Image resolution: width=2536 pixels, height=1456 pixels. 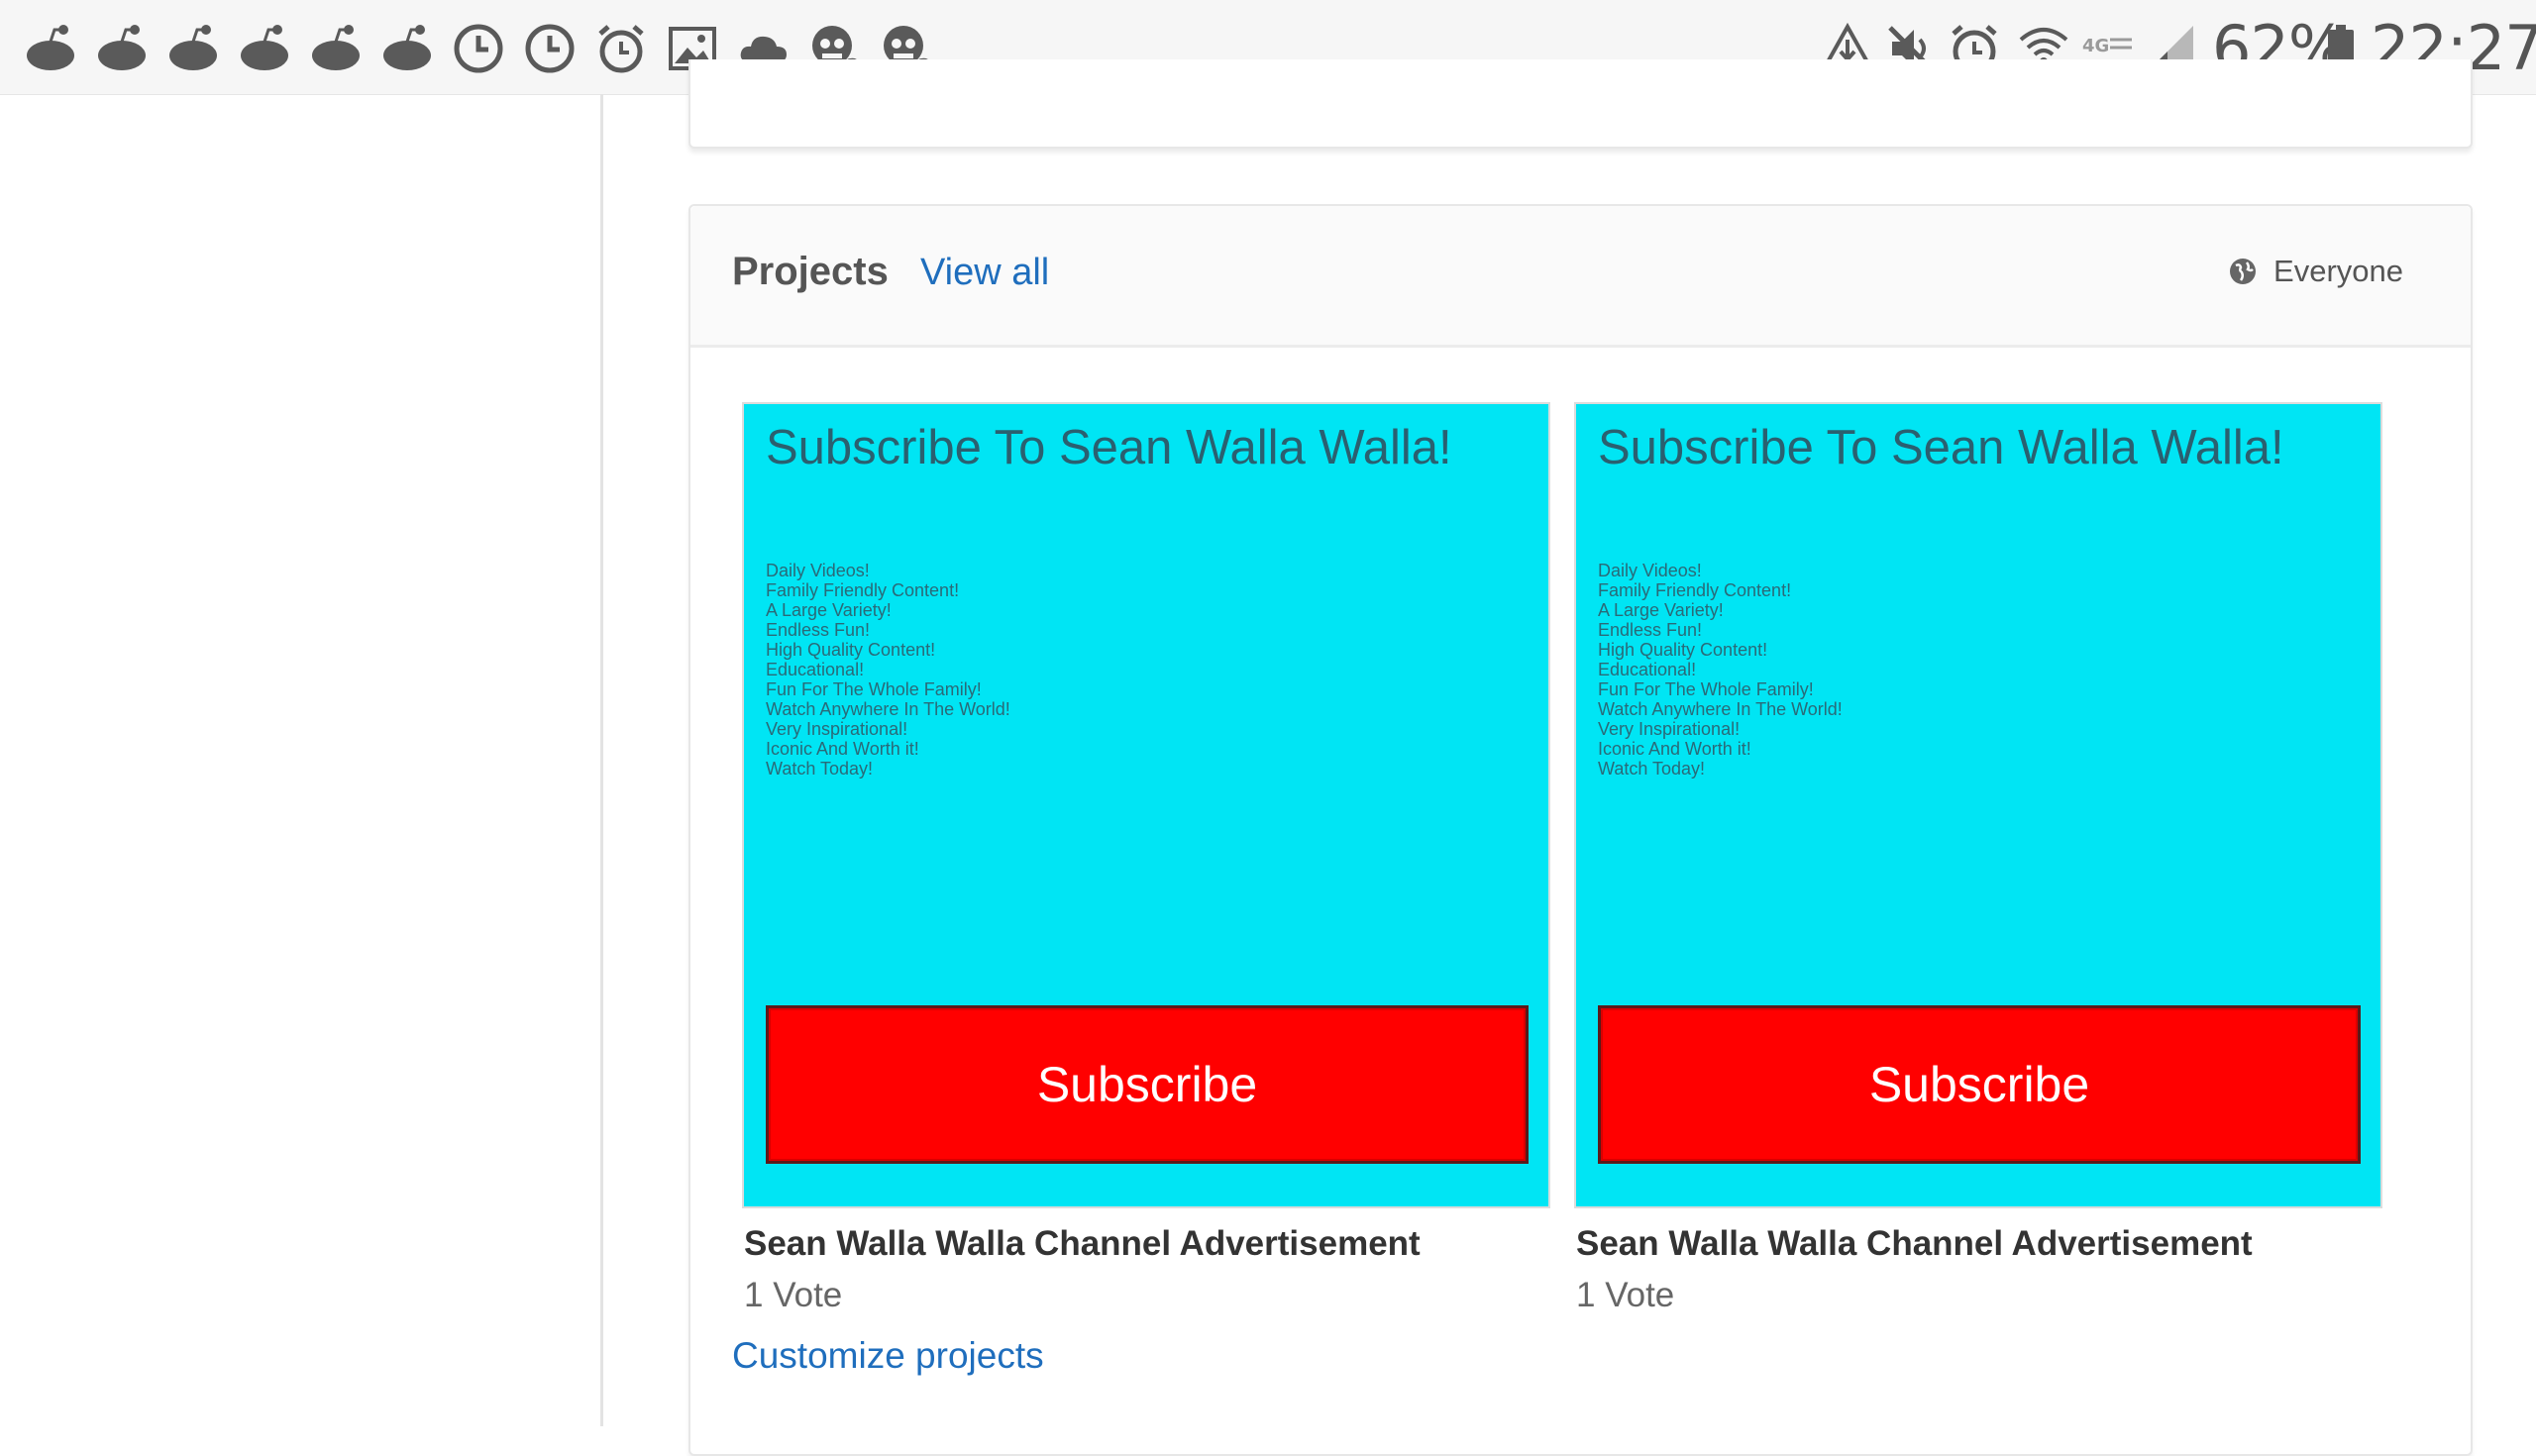 What do you see at coordinates (810, 271) in the screenshot?
I see `projects-title: Projects` at bounding box center [810, 271].